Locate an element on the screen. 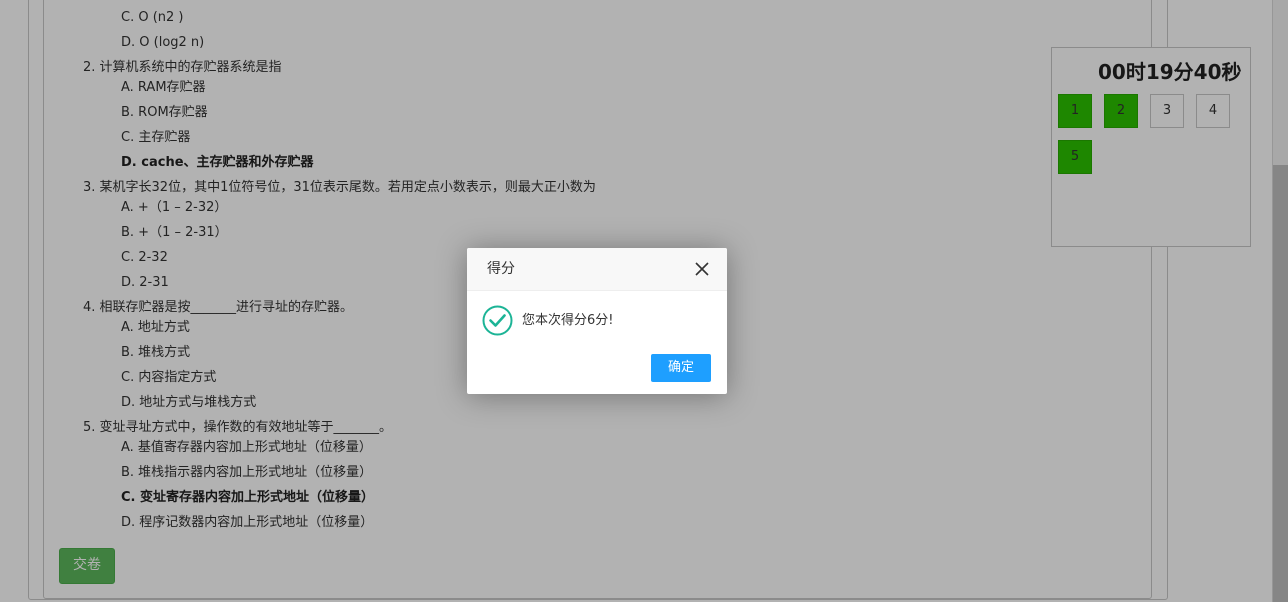 The width and height of the screenshot is (1288, 602). check-circle-icon is located at coordinates (497, 320).